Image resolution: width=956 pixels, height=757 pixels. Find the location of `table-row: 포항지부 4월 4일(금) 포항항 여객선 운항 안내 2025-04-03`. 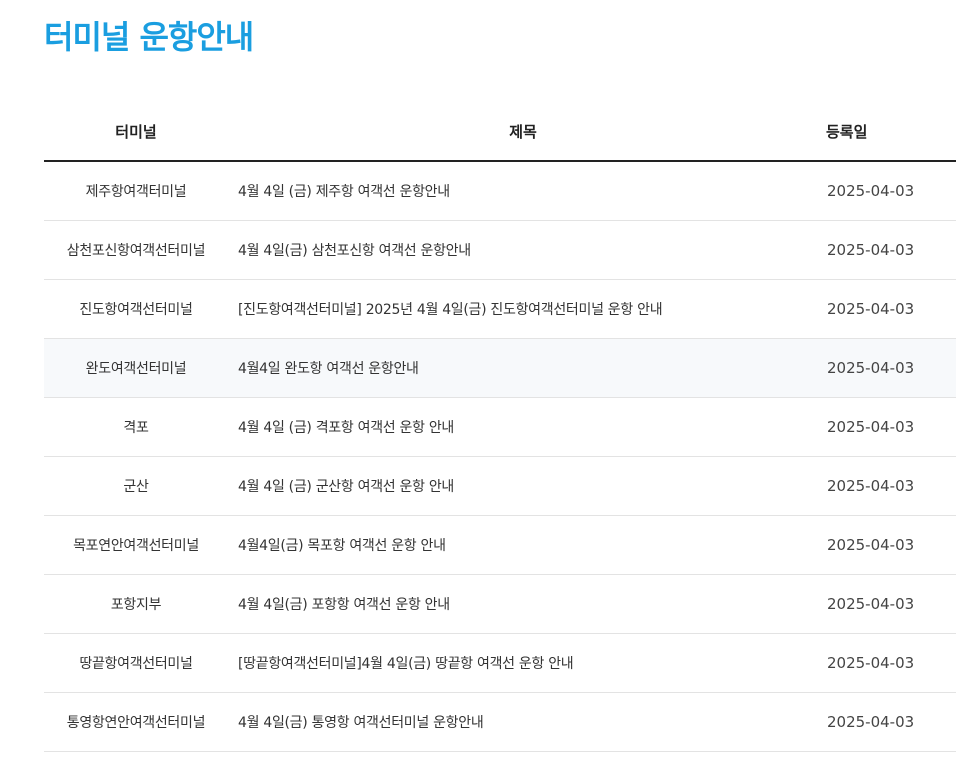

table-row: 포항지부 4월 4일(금) 포항항 여객선 운항 안내 2025-04-03 is located at coordinates (500, 604).